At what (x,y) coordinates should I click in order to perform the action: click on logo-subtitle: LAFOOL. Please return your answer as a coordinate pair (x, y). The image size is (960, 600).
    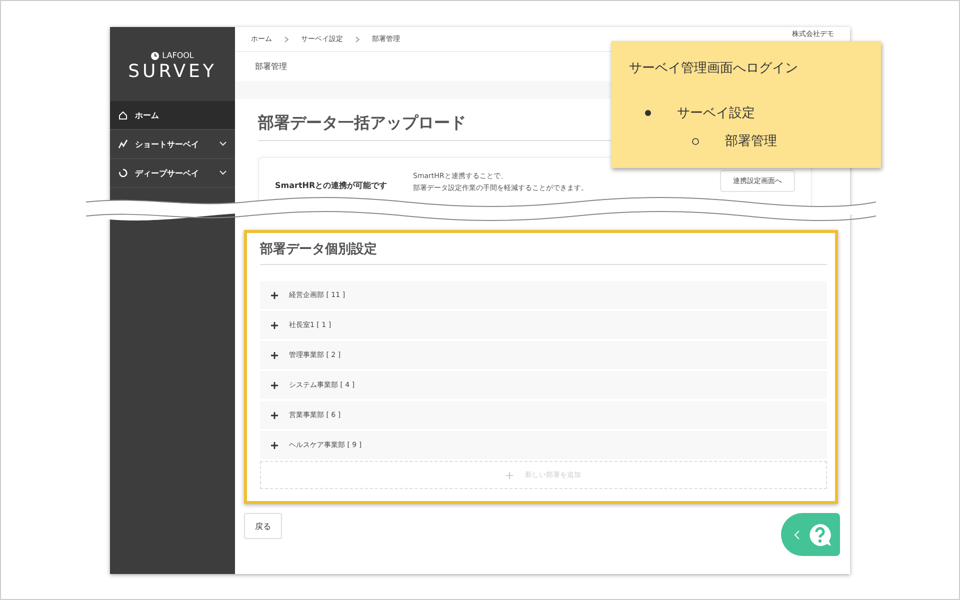
    Looking at the image, I should click on (178, 55).